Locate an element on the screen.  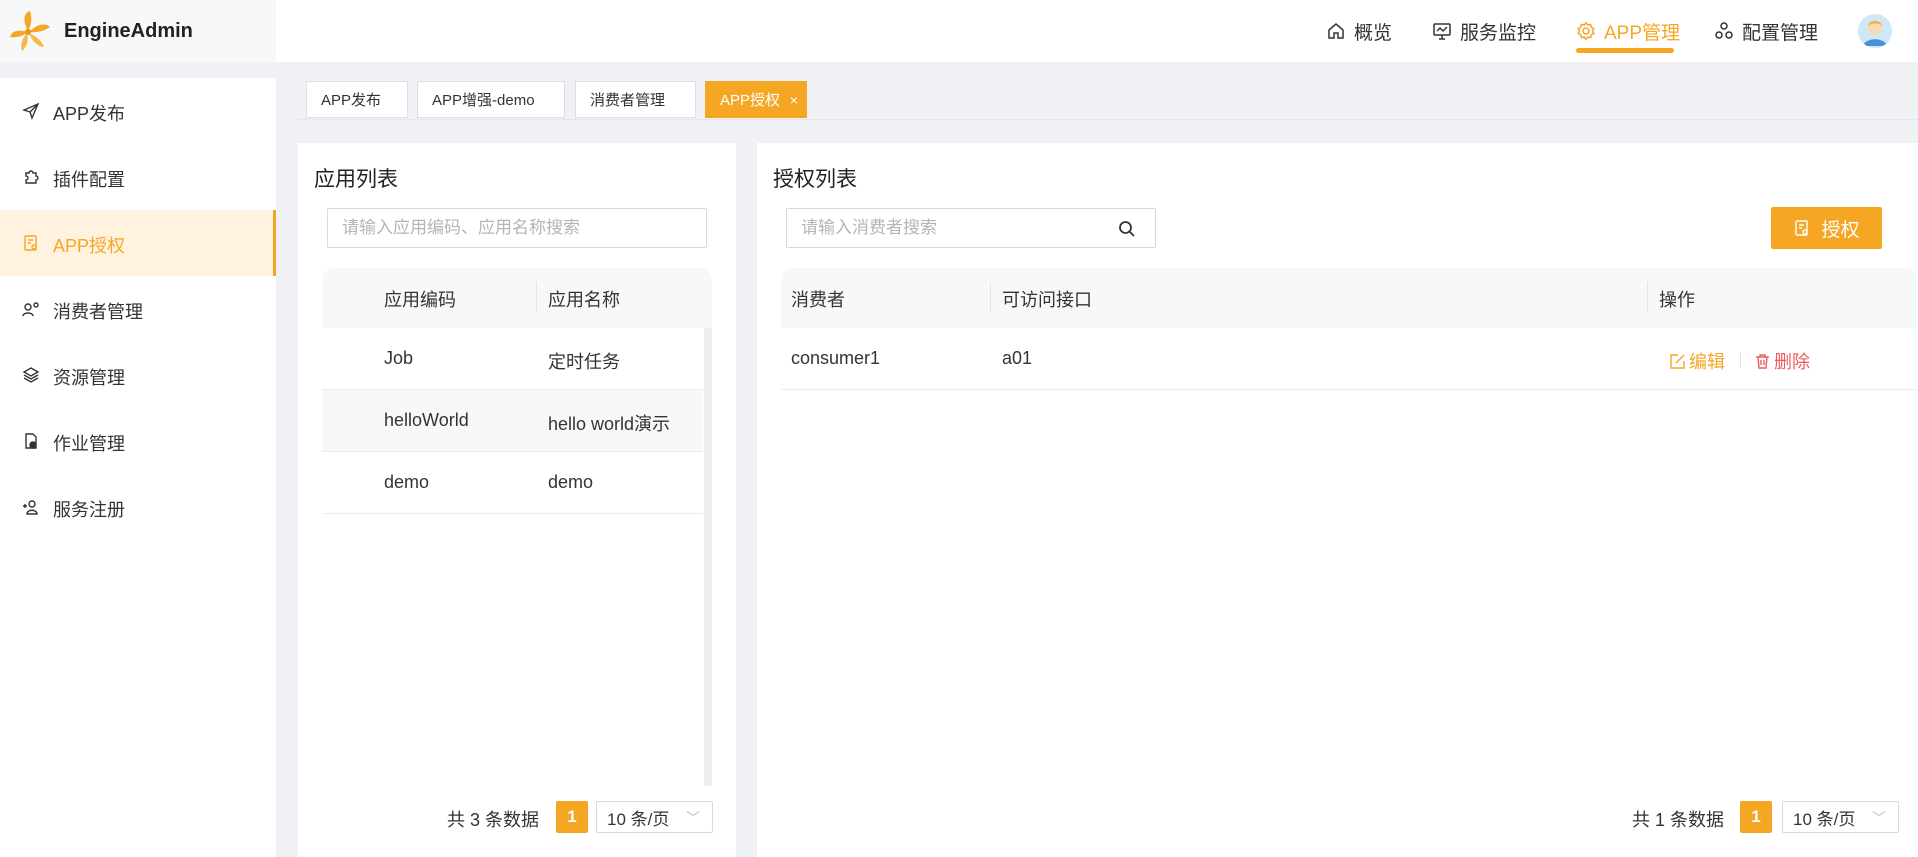
gear-icon is located at coordinates (1586, 31).